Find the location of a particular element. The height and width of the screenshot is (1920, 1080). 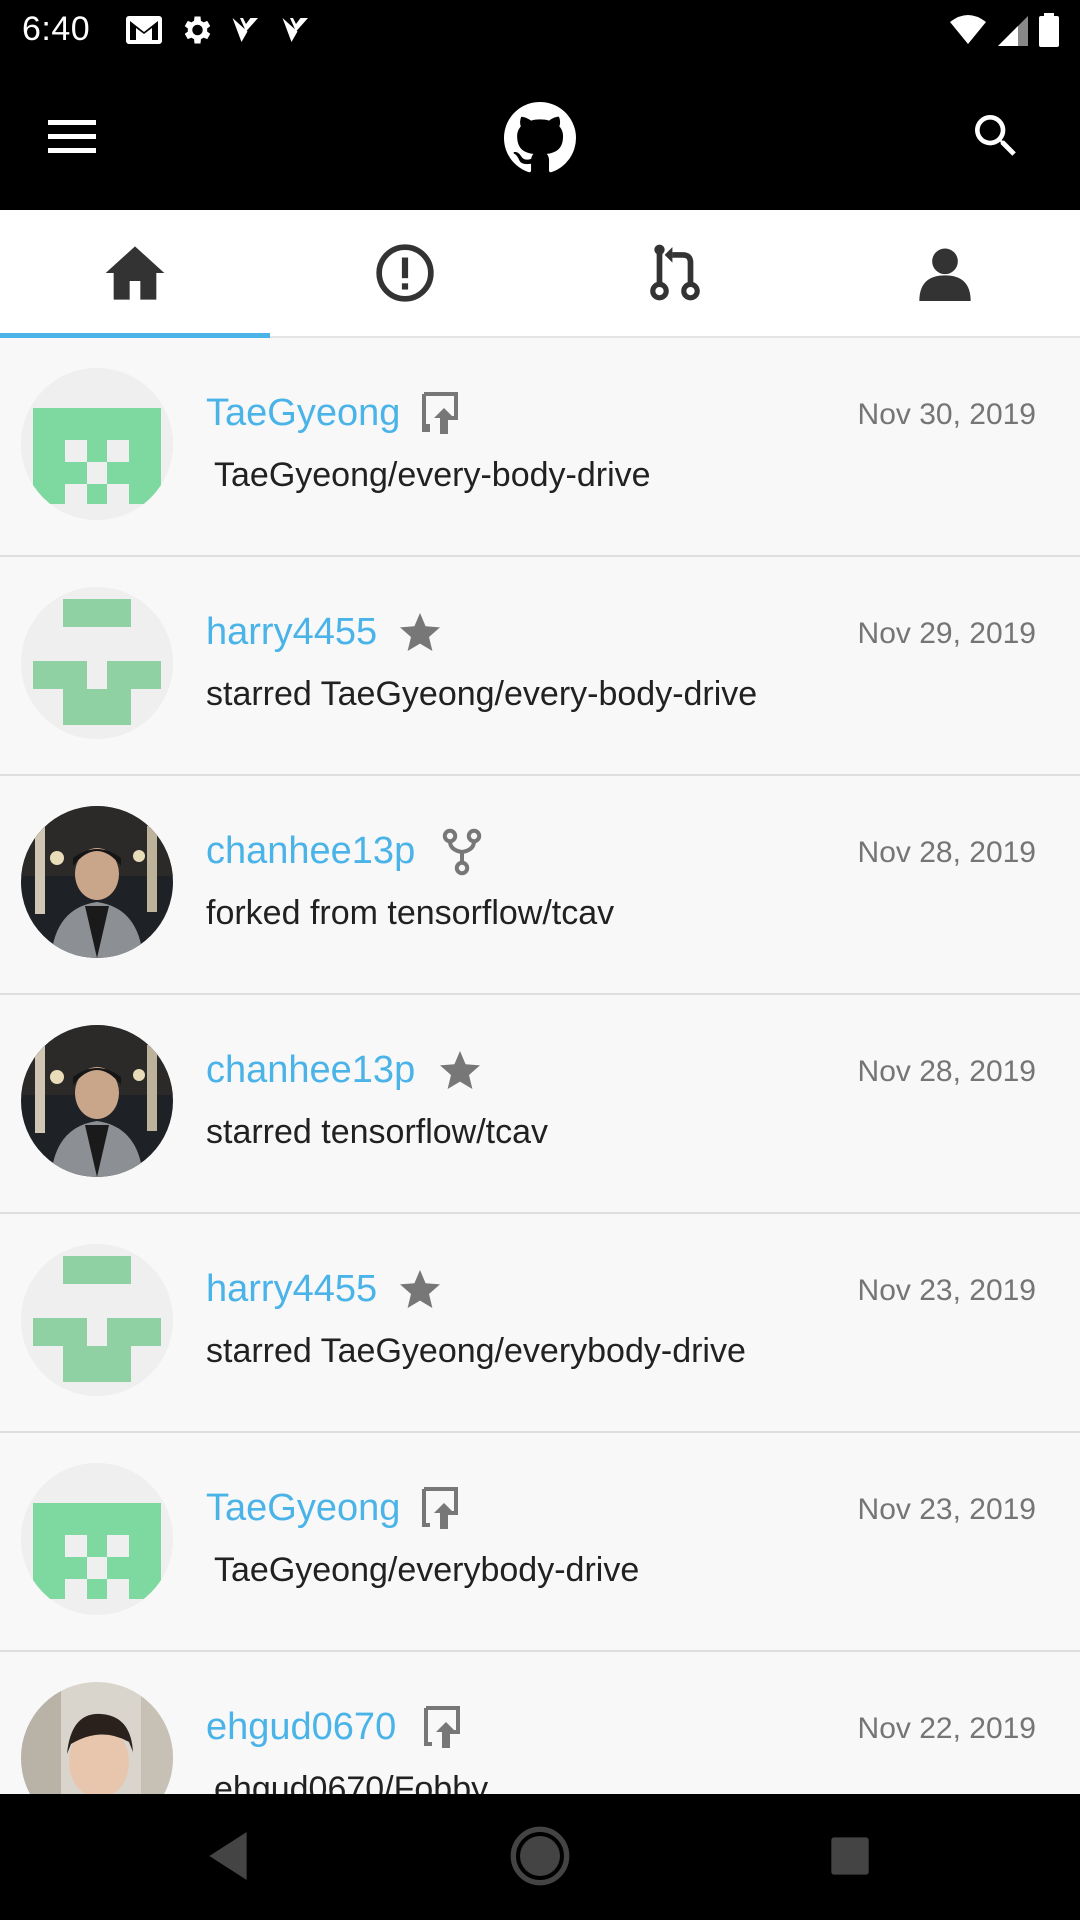

home-button is located at coordinates (540, 1856).